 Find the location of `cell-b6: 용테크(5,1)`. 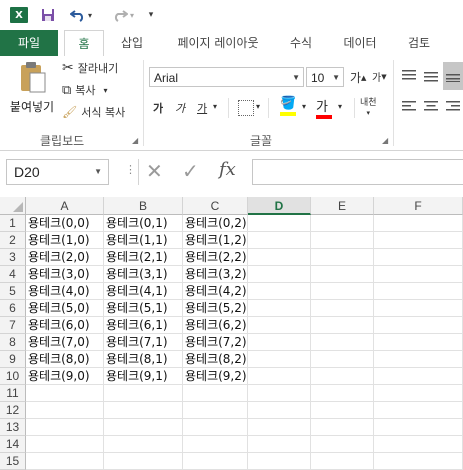

cell-b6: 용테크(5,1) is located at coordinates (143, 308).